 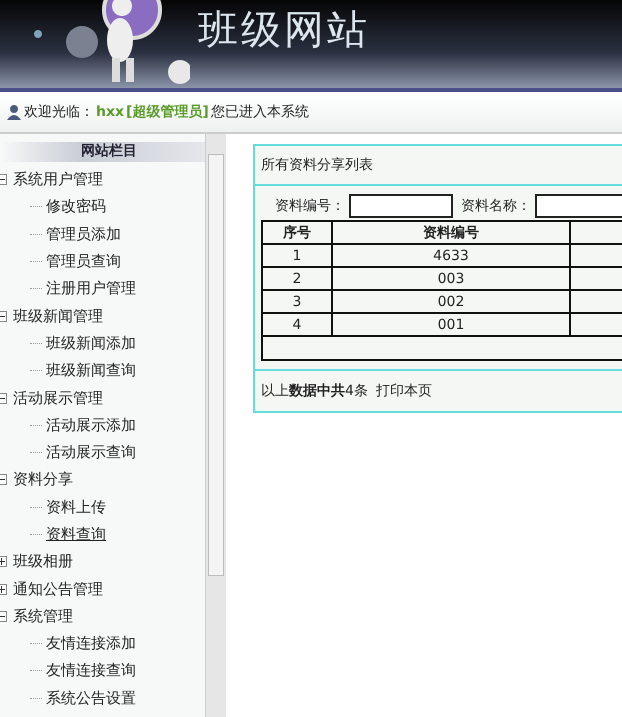 What do you see at coordinates (404, 391) in the screenshot?
I see `print-link: 打印本页` at bounding box center [404, 391].